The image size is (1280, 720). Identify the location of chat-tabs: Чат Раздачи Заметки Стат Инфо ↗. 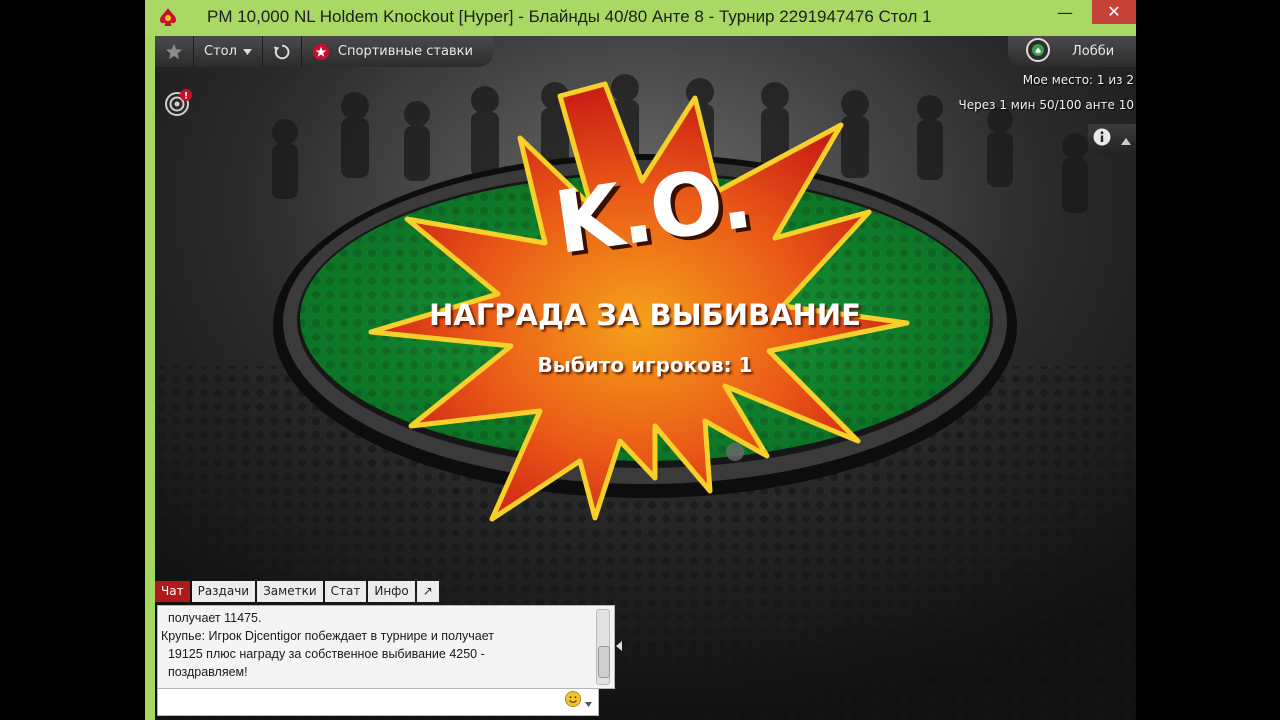
(297, 591).